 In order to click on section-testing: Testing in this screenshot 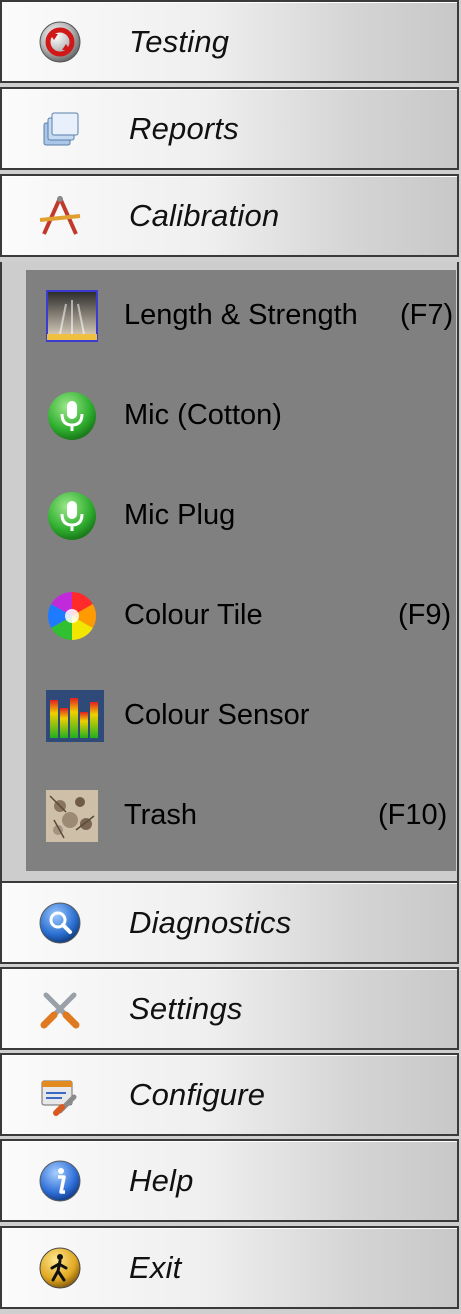, I will do `click(229, 41)`.